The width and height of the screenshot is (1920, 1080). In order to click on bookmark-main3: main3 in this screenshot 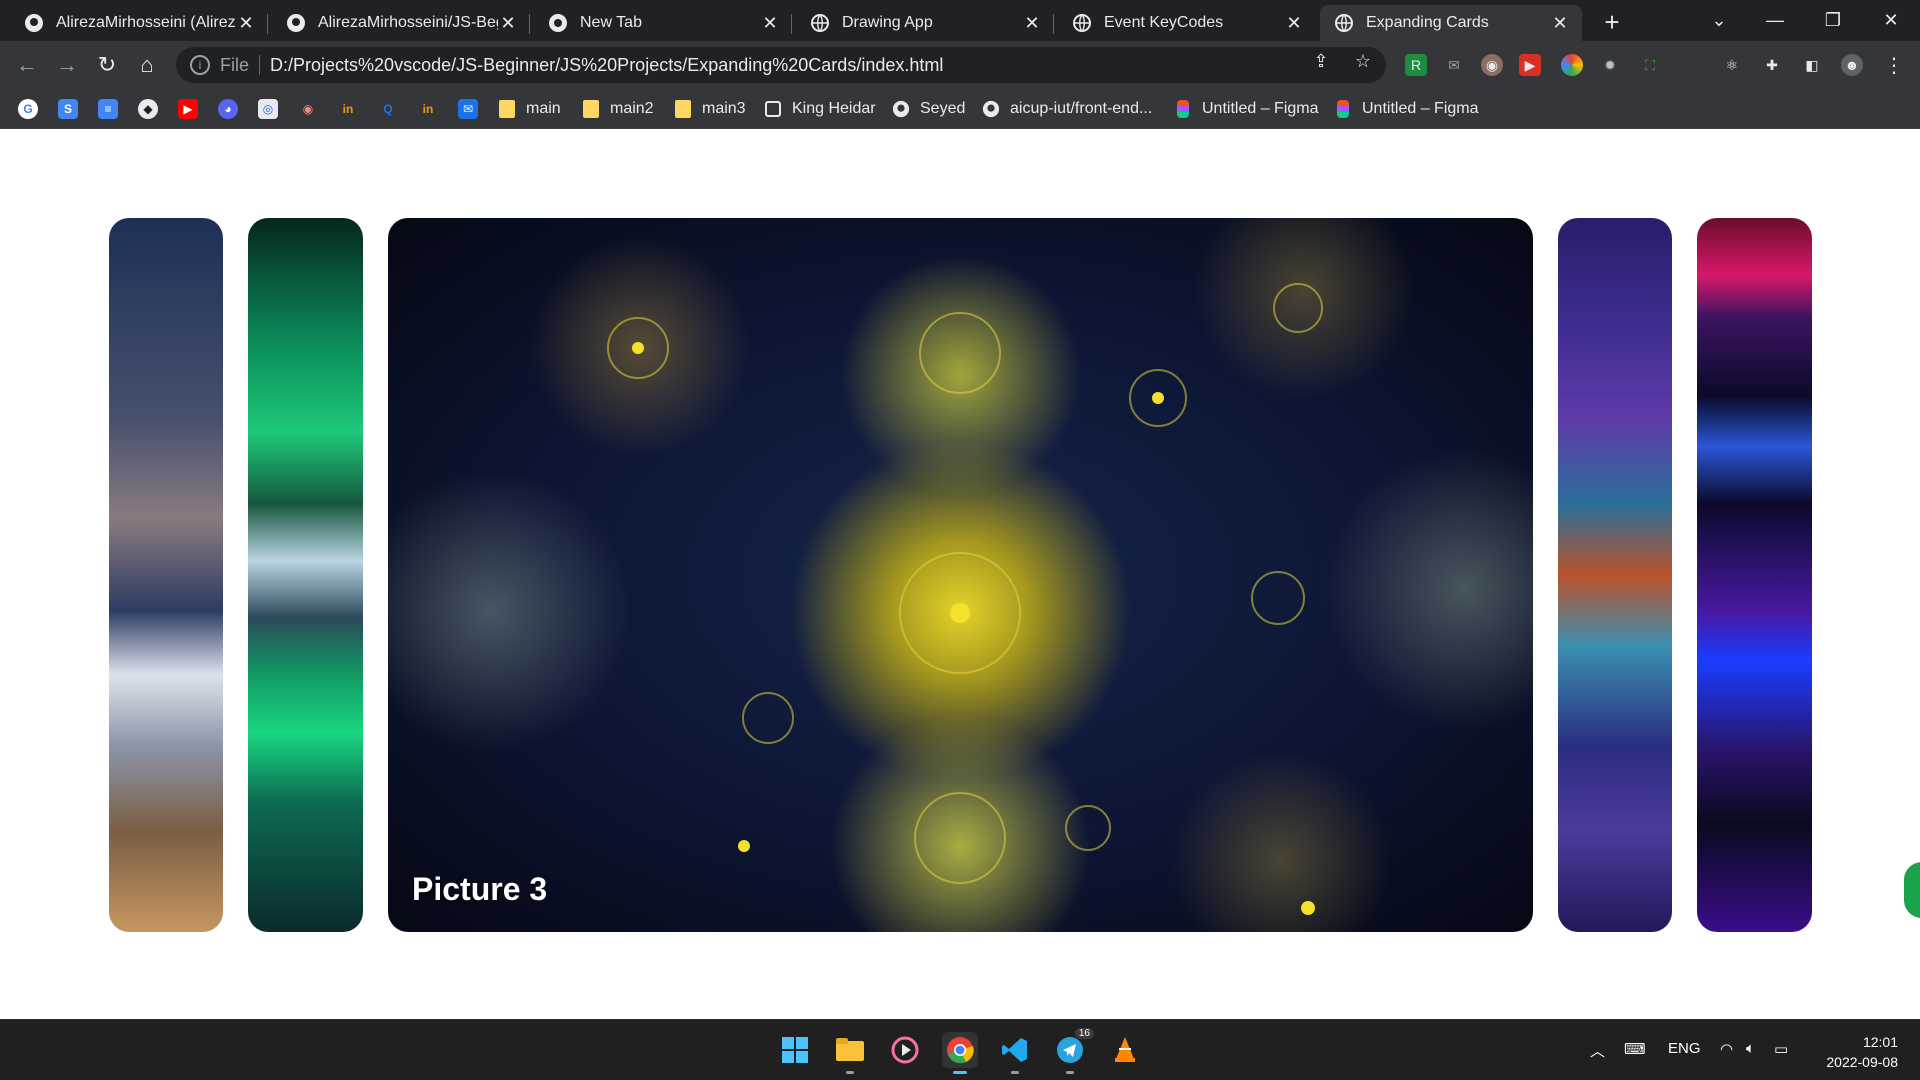, I will do `click(710, 109)`.